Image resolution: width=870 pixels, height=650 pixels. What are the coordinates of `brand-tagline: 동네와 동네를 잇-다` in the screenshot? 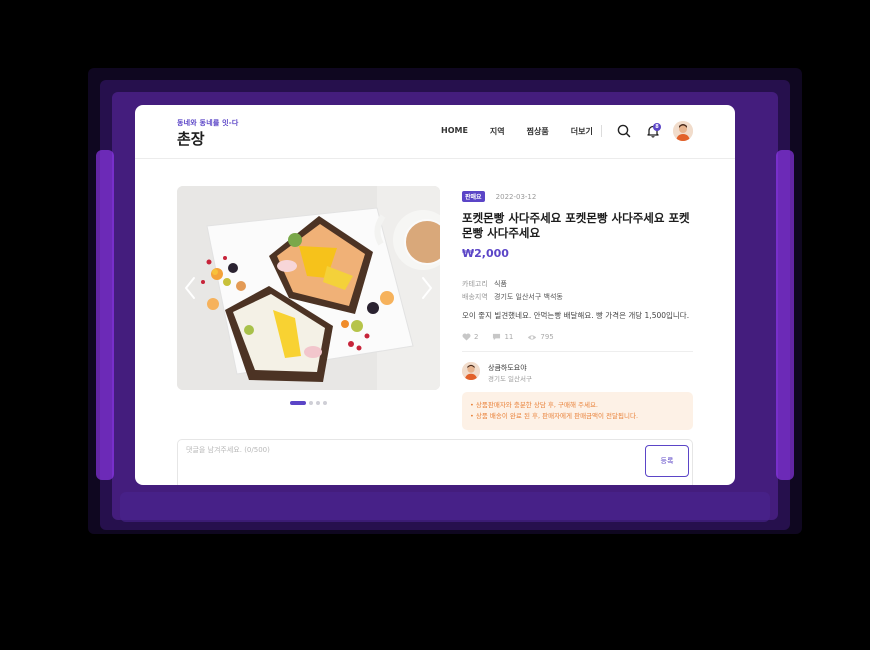 It's located at (208, 123).